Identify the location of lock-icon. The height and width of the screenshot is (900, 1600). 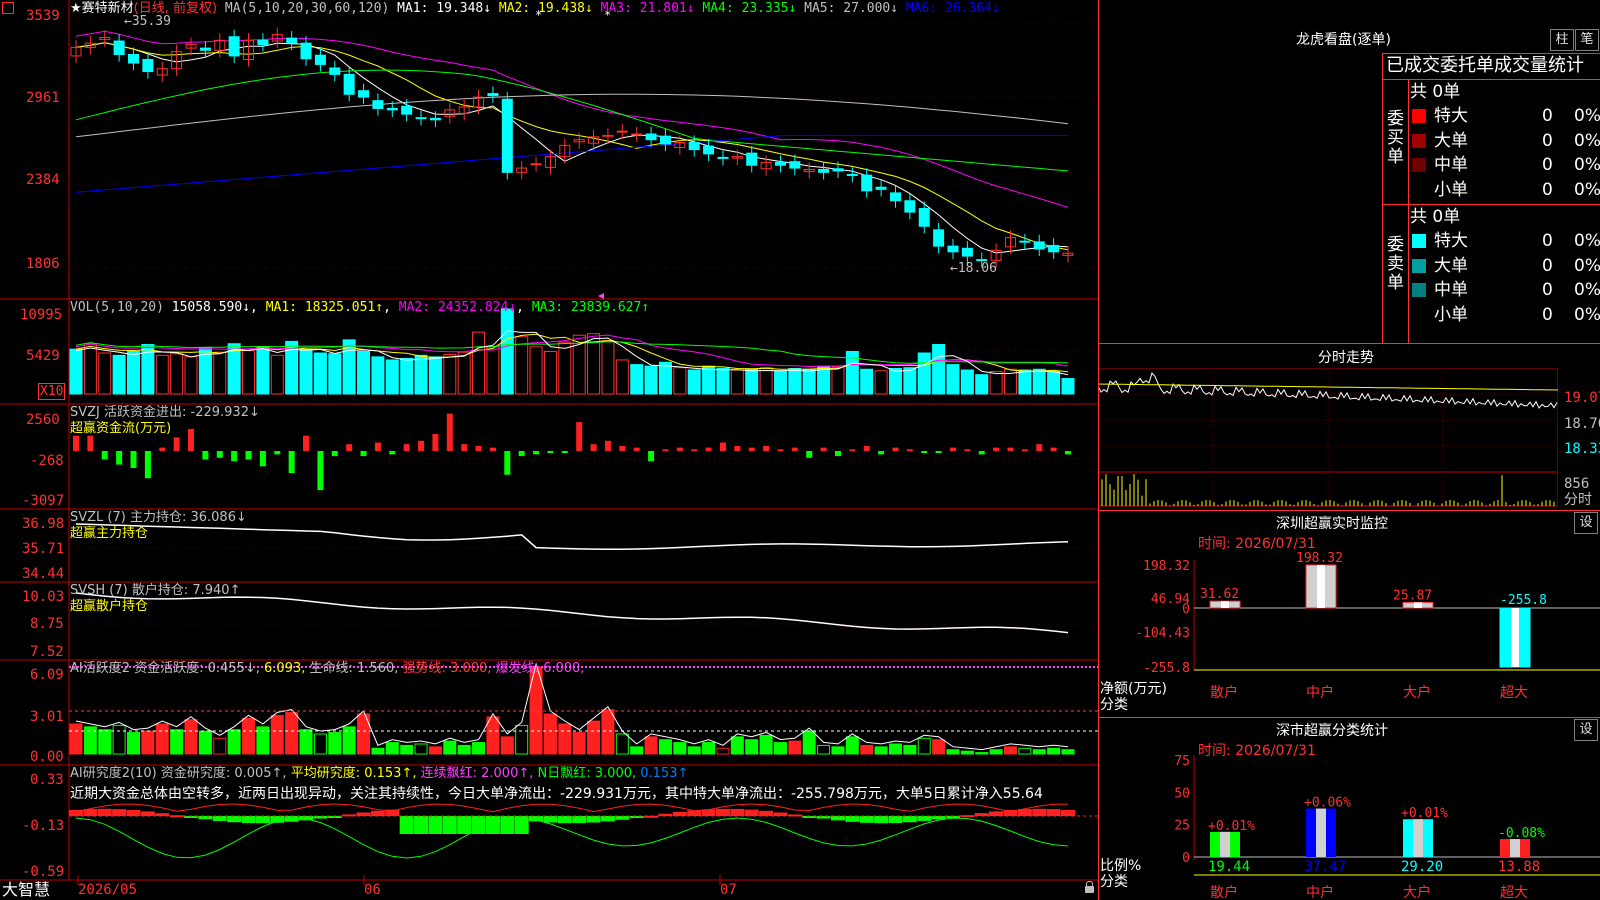
(1089, 889).